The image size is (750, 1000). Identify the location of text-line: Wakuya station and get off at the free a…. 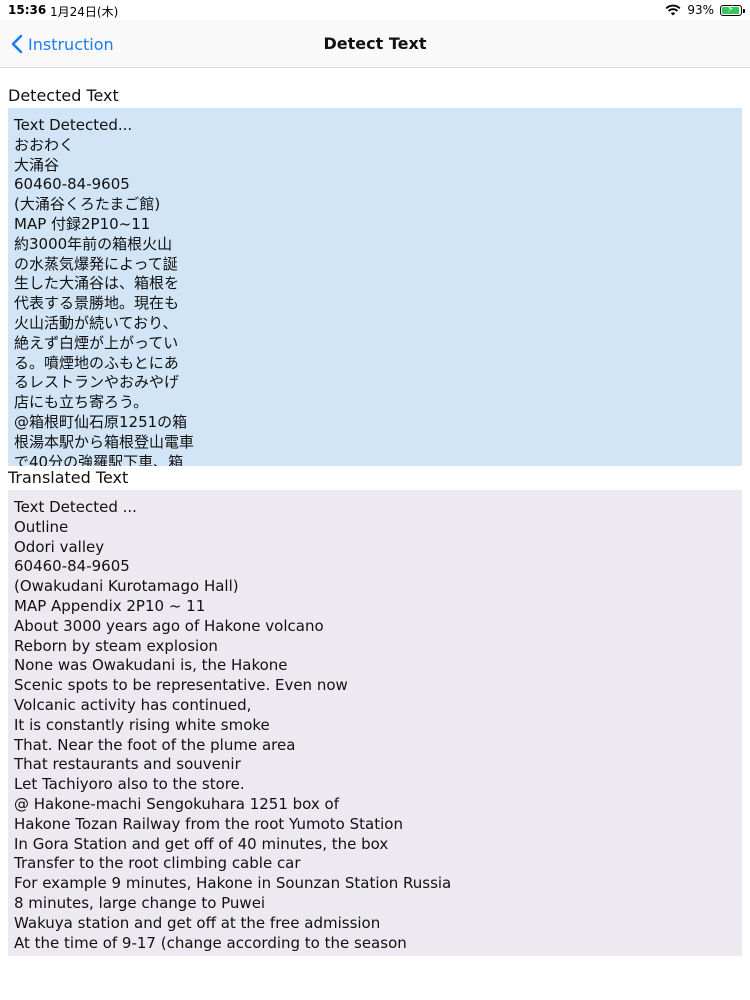
(197, 922).